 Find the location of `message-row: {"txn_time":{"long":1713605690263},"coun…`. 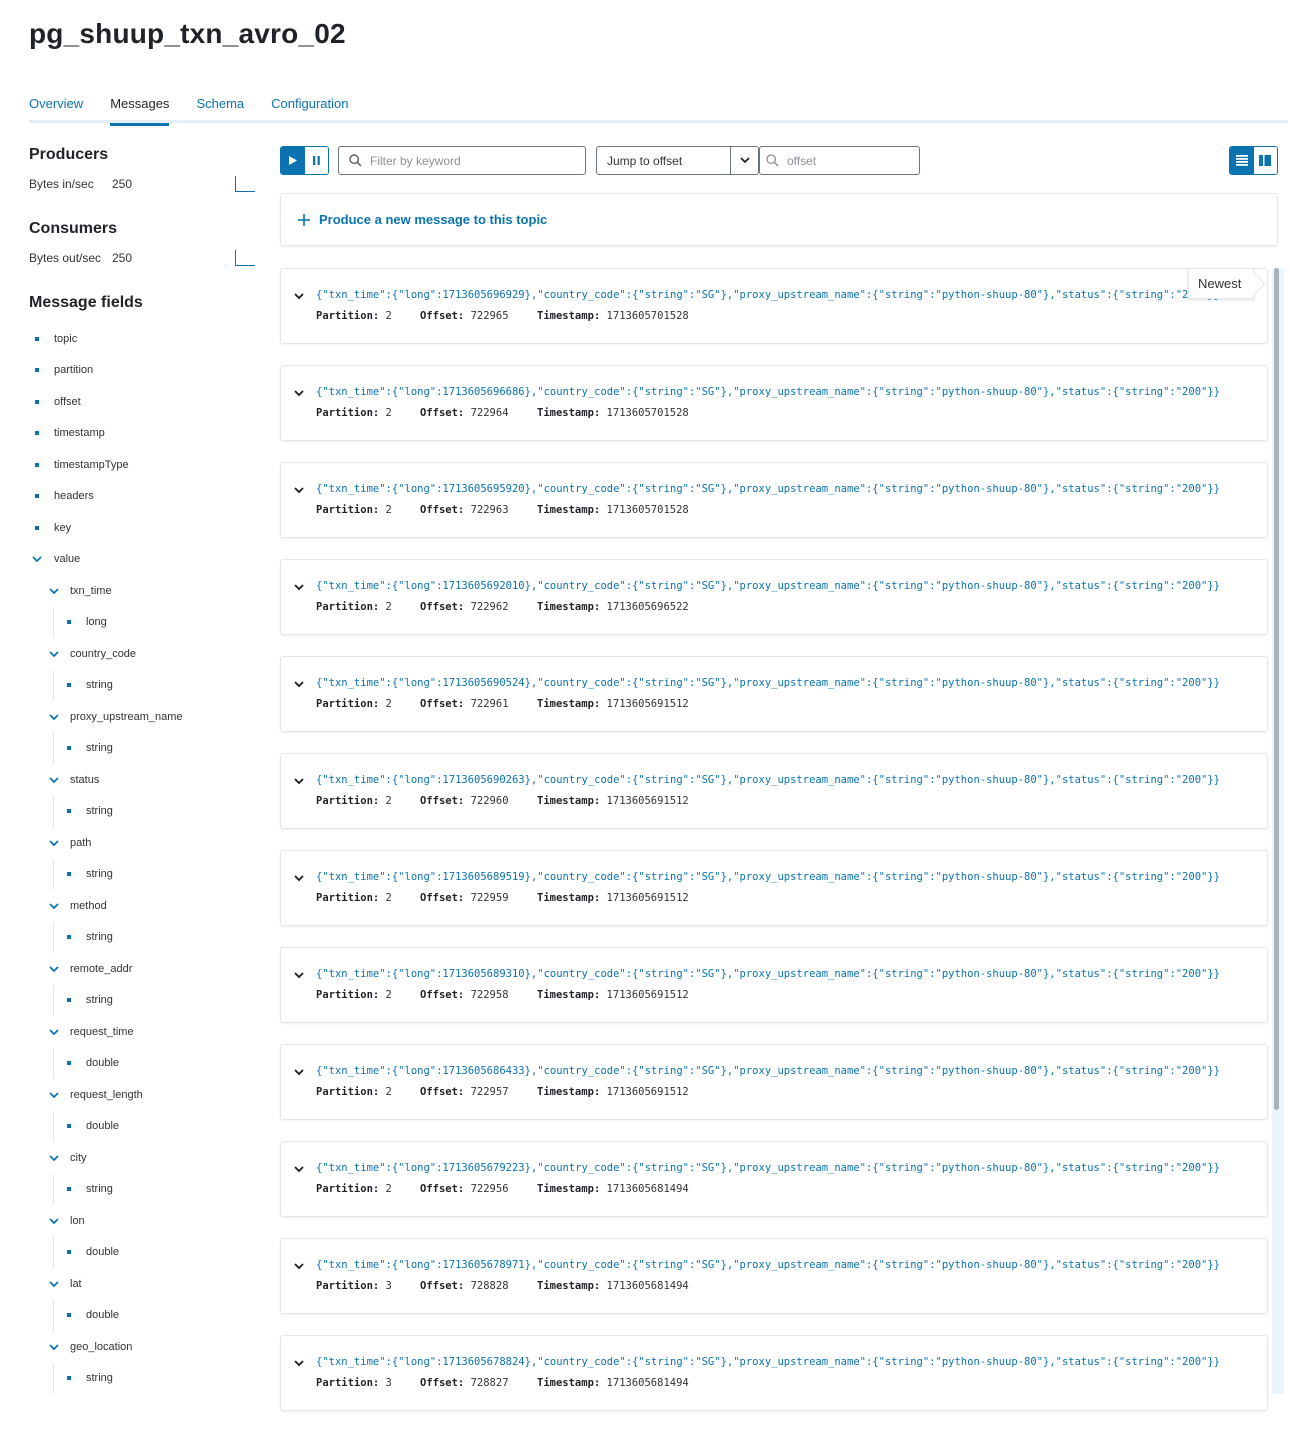

message-row: {"txn_time":{"long":1713605690263},"coun… is located at coordinates (774, 791).